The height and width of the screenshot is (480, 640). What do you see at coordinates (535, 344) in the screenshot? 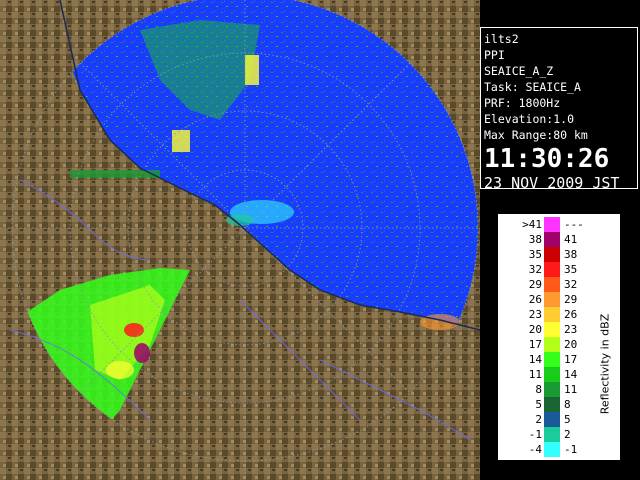
I see `legend-lower-bound: 17` at bounding box center [535, 344].